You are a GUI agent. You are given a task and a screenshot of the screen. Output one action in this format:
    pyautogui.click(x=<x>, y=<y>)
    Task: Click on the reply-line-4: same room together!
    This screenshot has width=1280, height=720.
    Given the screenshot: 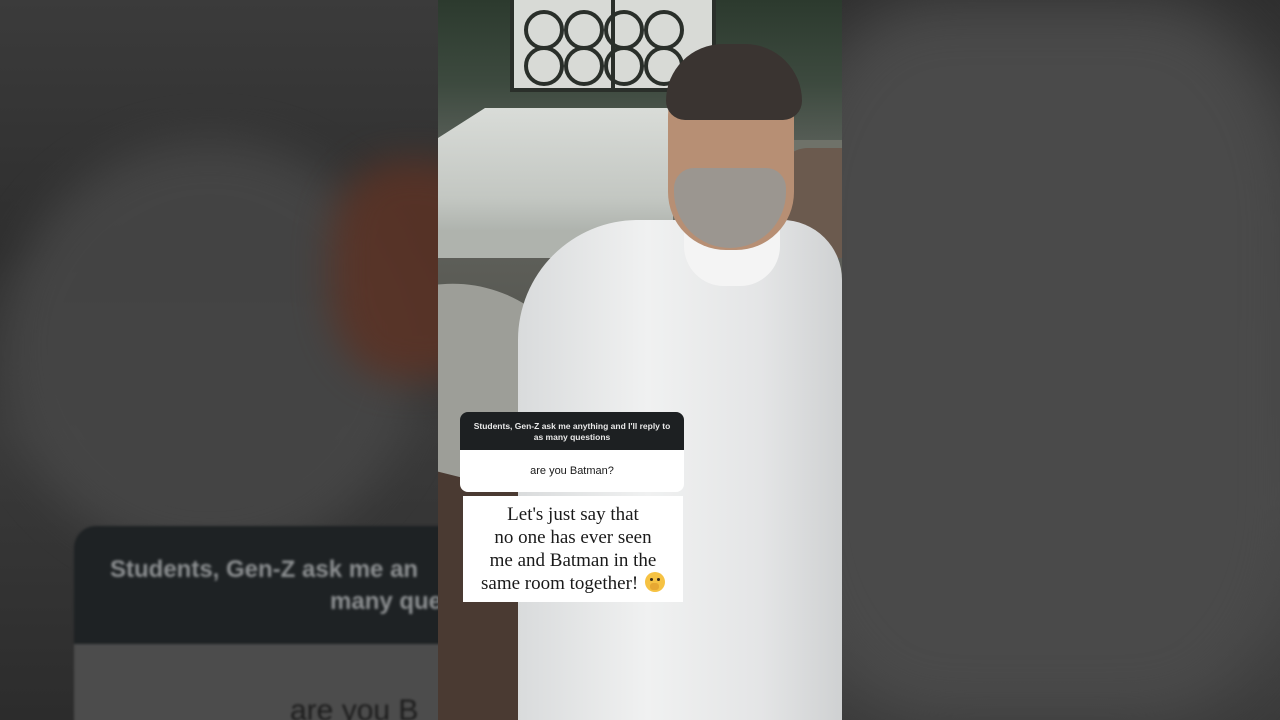 What is the action you would take?
    pyautogui.click(x=573, y=583)
    